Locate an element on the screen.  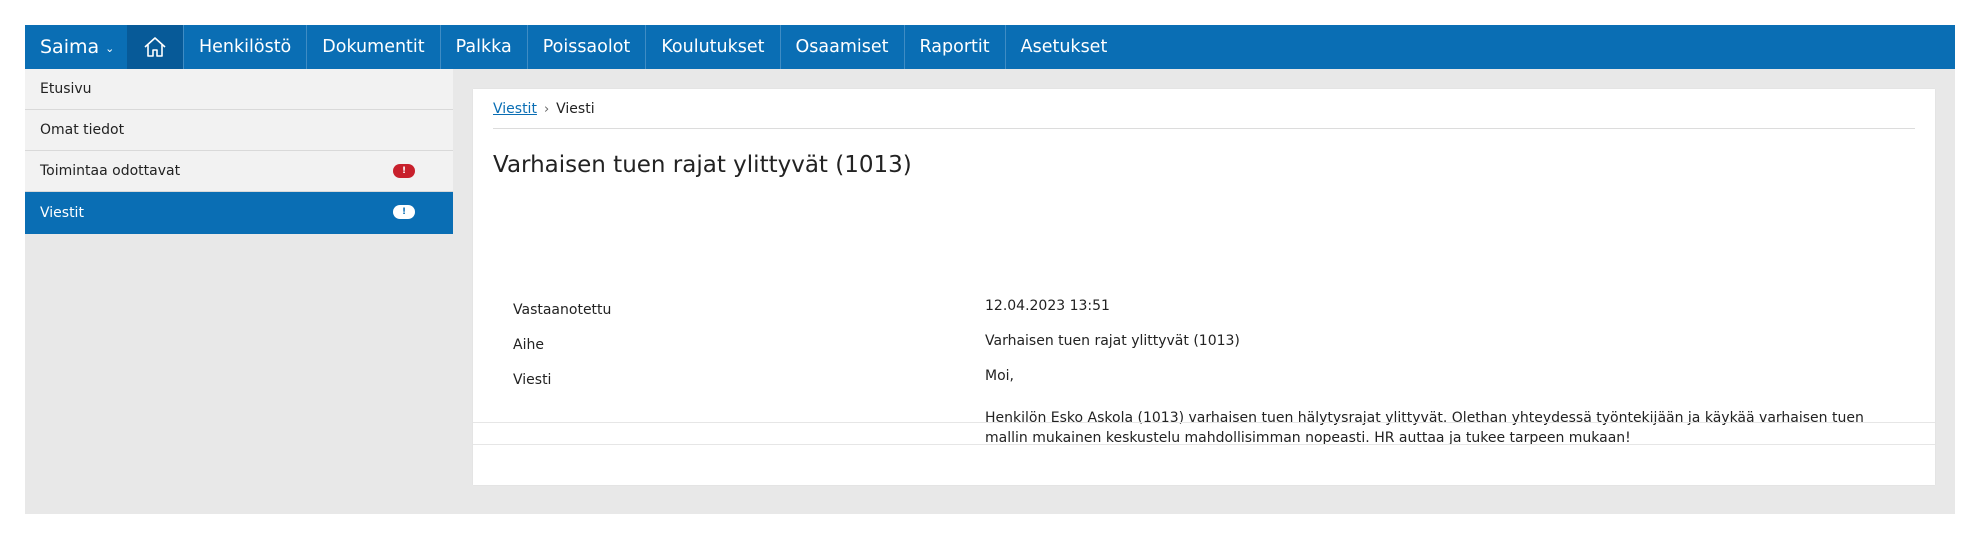
sidebar-item-toimintaa-odottavat: Toimintaa odottavat ! is located at coordinates (239, 171).